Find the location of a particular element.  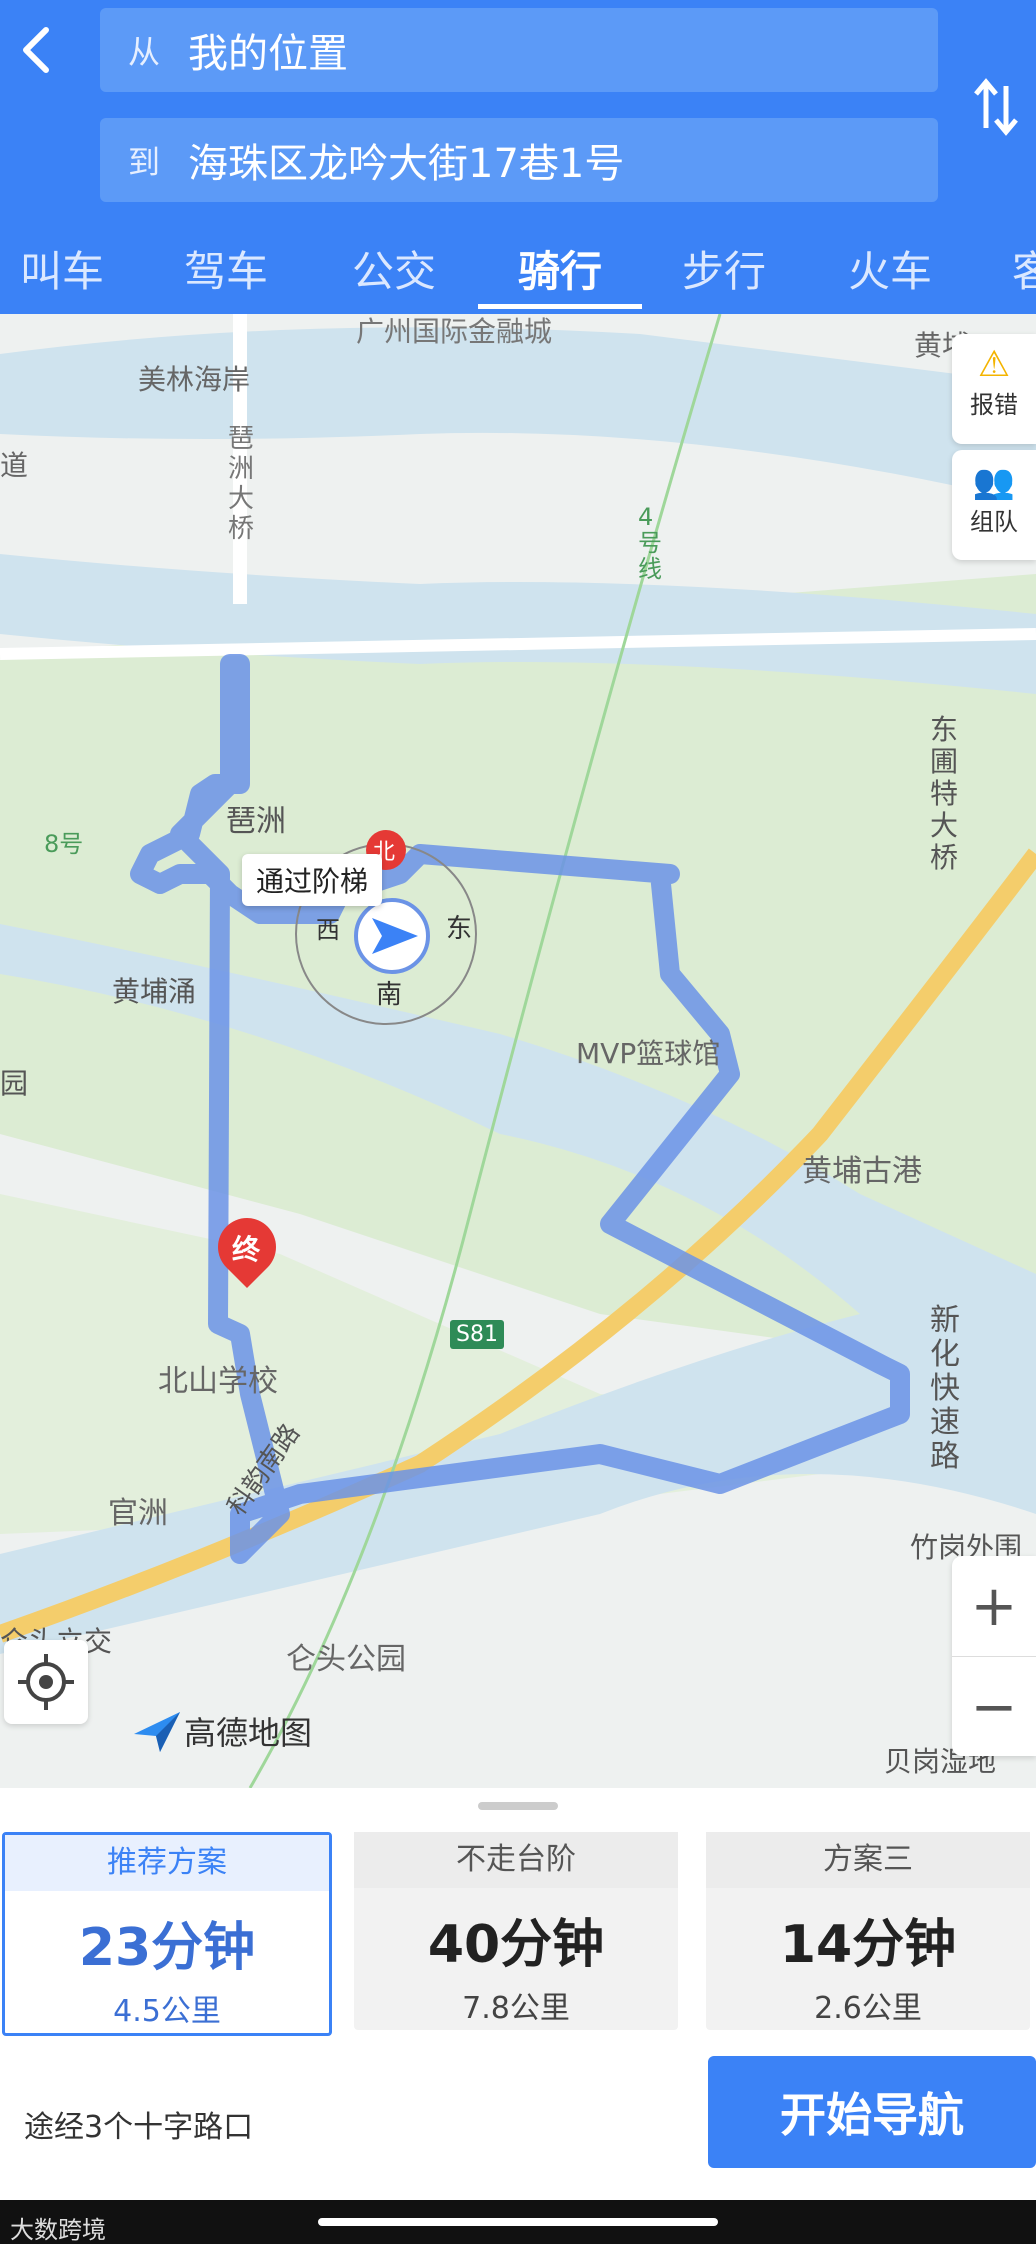

tab-coach: 客 is located at coordinates (1024, 268).